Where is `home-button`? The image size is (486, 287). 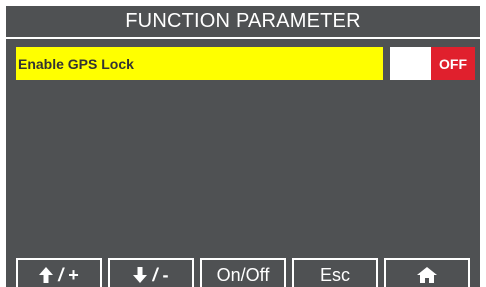
home-button is located at coordinates (427, 272).